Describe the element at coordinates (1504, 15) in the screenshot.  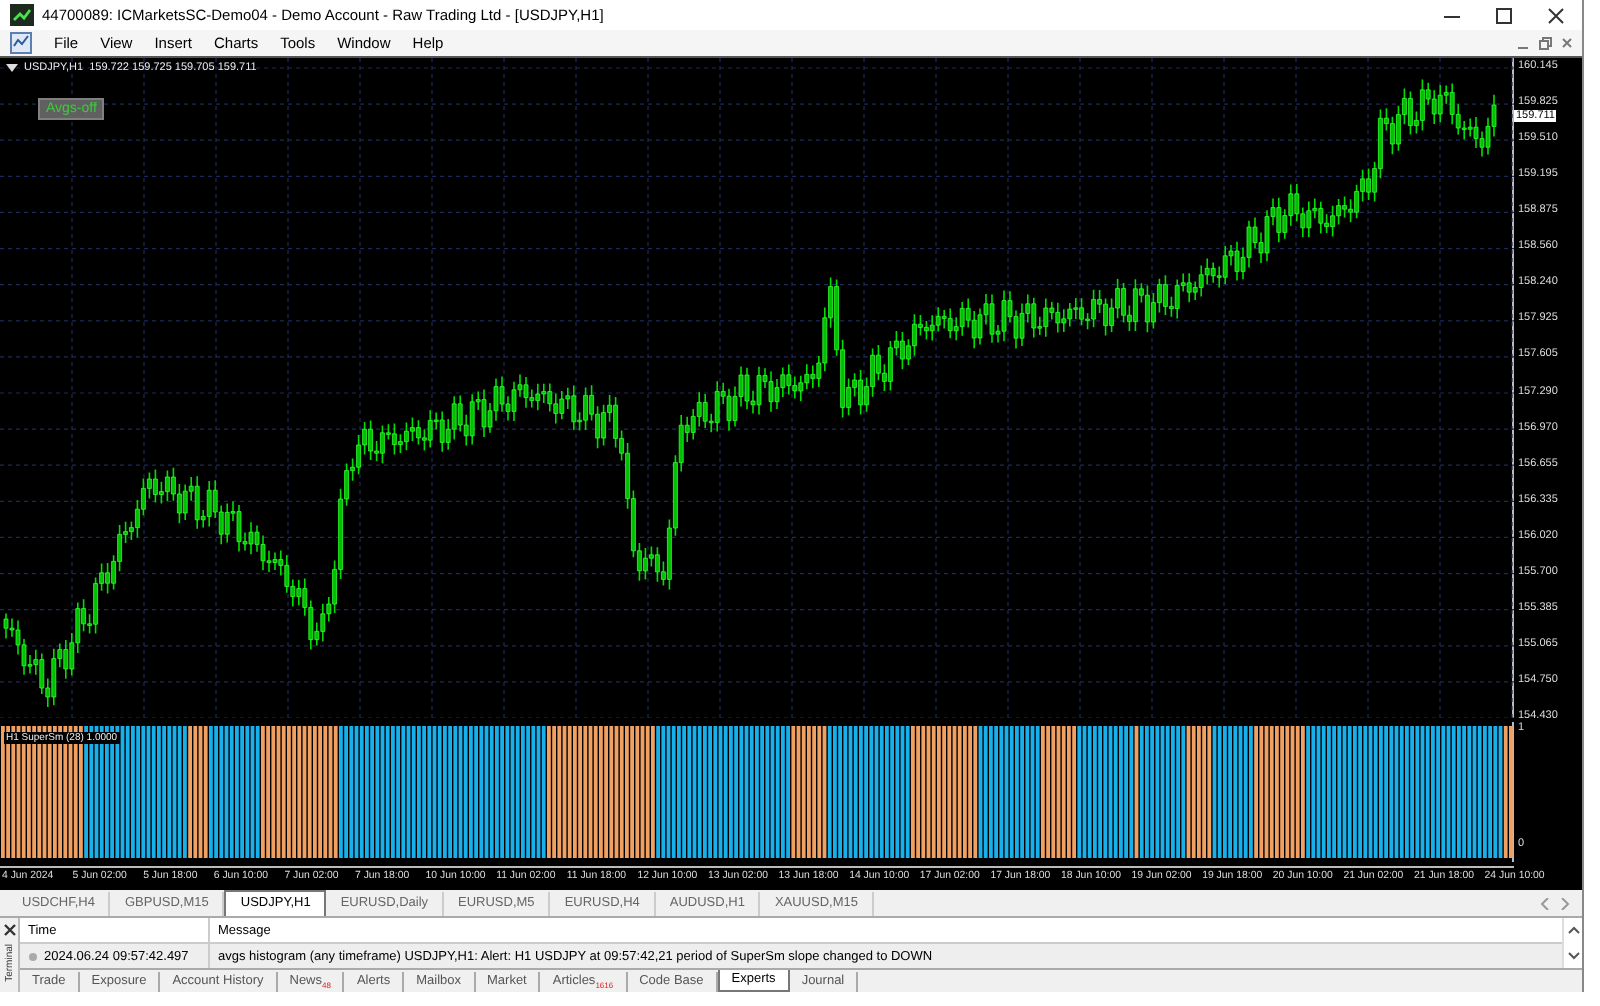
I see `maximize-icon` at that location.